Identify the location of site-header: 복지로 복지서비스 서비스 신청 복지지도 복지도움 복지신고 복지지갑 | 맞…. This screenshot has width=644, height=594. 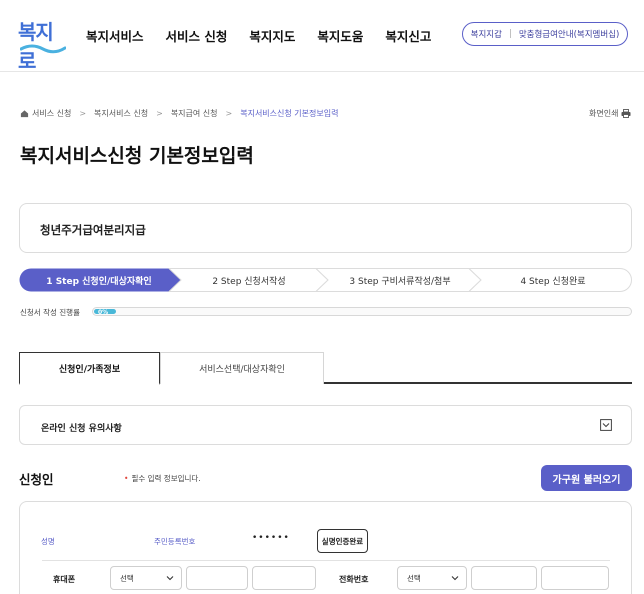
(322, 36).